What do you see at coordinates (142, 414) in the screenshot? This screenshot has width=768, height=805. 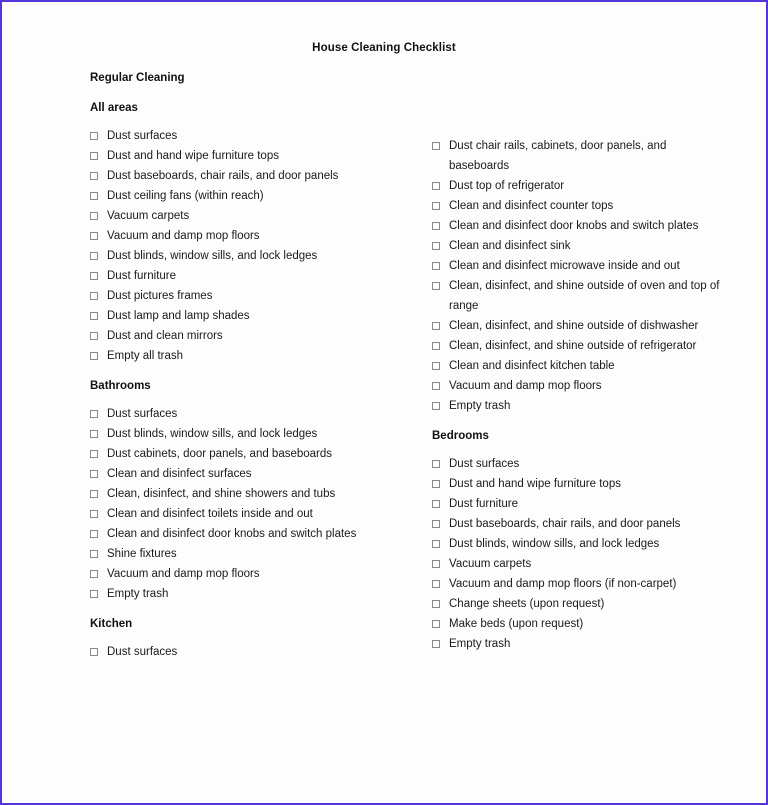 I see `list-item-label: Dust surfaces` at bounding box center [142, 414].